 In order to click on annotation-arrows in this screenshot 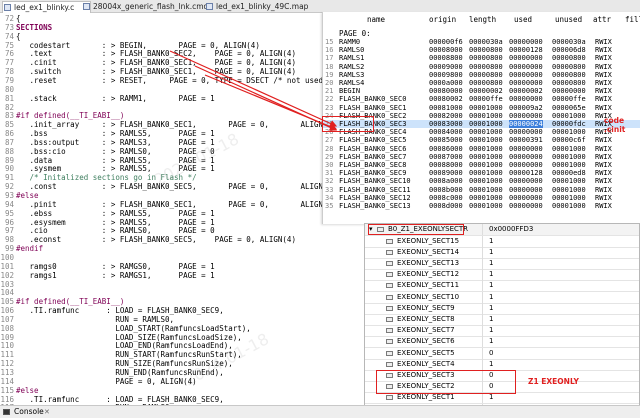, I will do `click(253, 90)`.